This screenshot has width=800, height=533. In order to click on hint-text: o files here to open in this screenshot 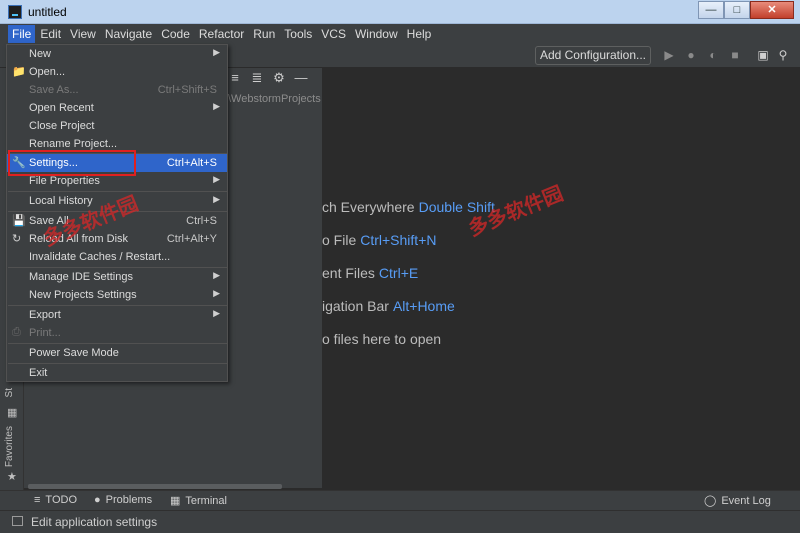, I will do `click(382, 339)`.